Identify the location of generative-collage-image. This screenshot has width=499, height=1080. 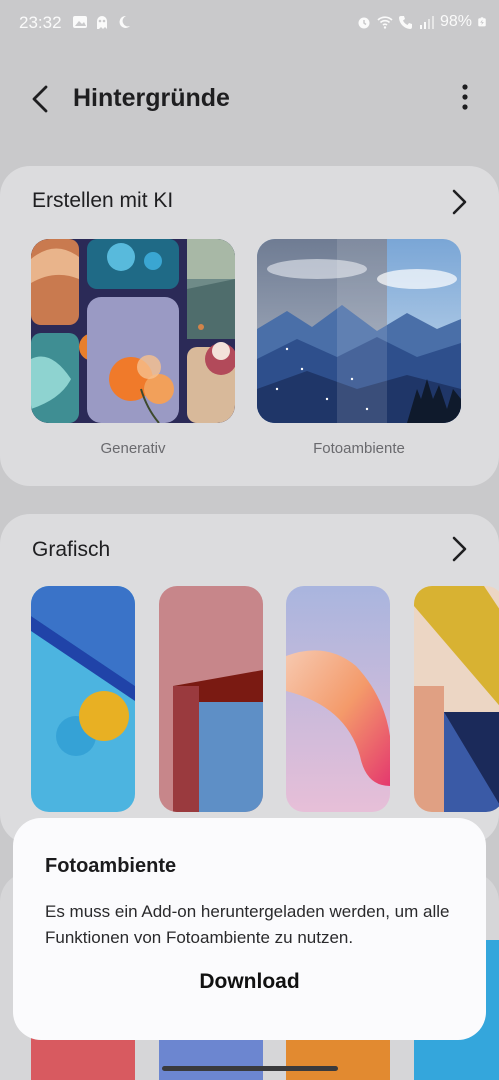
(133, 331).